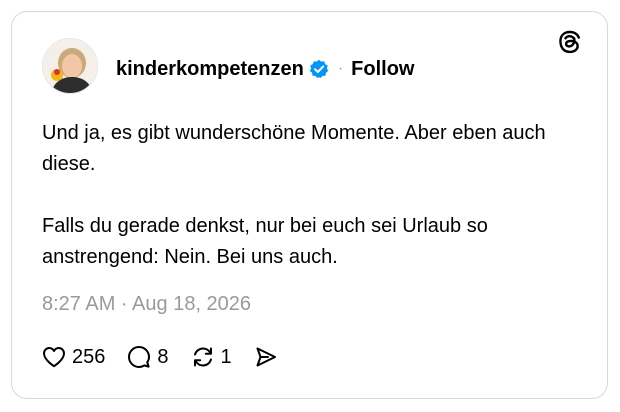 This screenshot has height=412, width=620. I want to click on post-actions: 256 8 1, so click(171, 357).